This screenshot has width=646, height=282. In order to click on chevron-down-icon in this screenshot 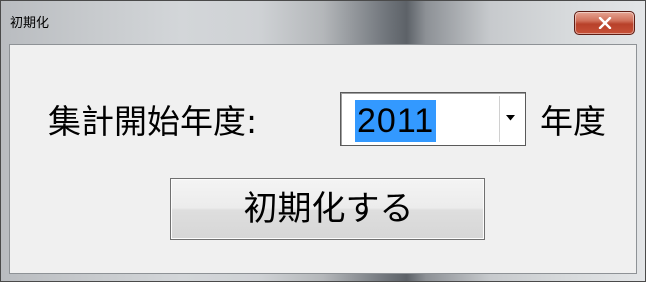, I will do `click(510, 118)`.